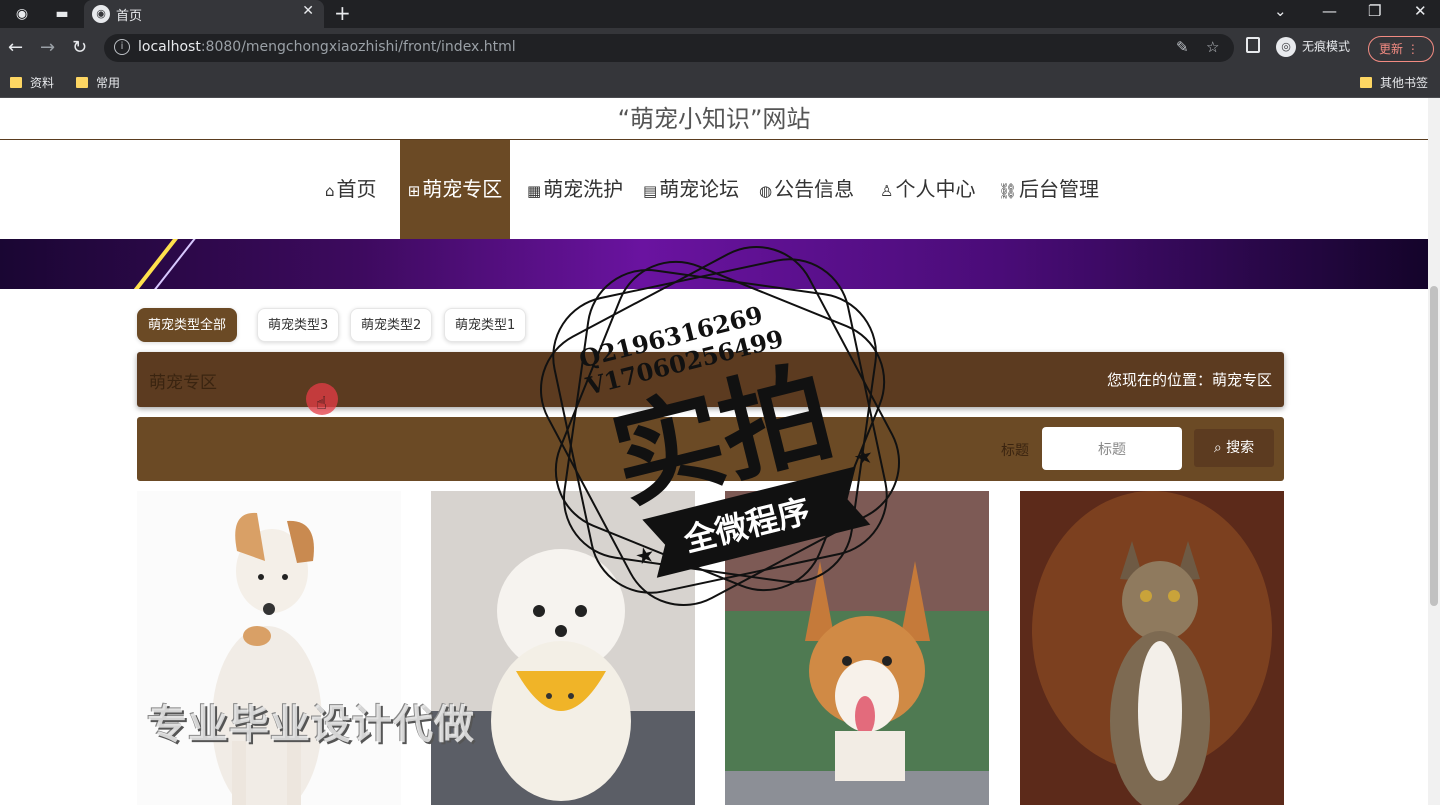 This screenshot has width=1440, height=805. I want to click on breadcrumb: 您现在的位置：萌宠专区, so click(1189, 380).